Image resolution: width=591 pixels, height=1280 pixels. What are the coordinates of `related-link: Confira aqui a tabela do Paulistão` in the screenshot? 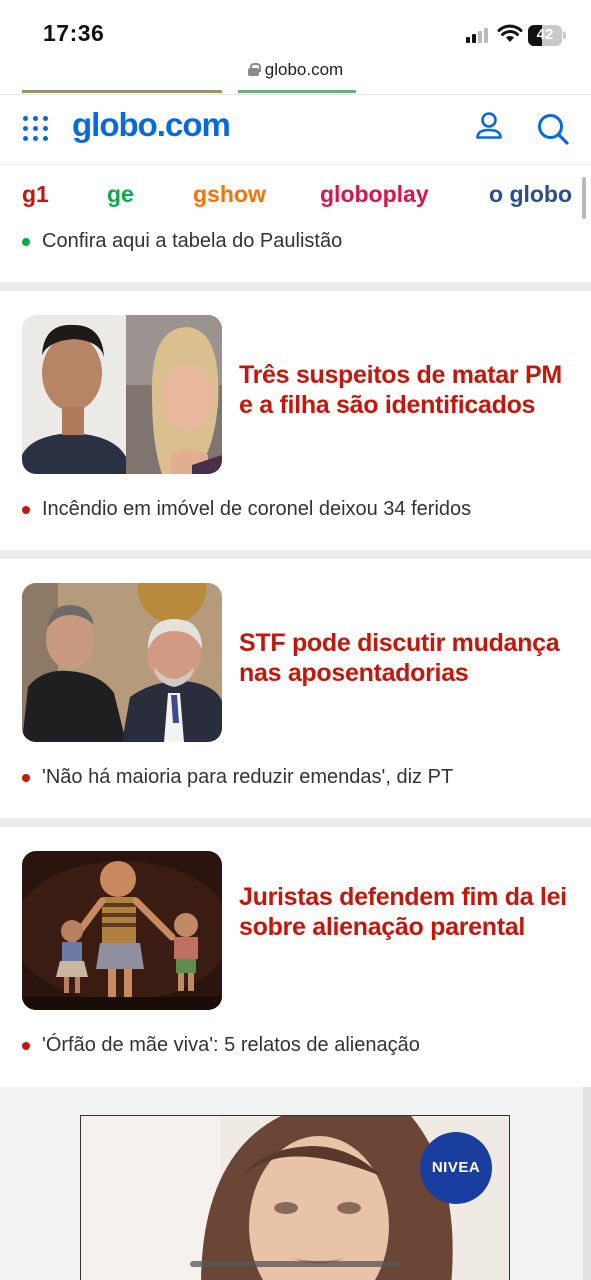 It's located at (292, 241).